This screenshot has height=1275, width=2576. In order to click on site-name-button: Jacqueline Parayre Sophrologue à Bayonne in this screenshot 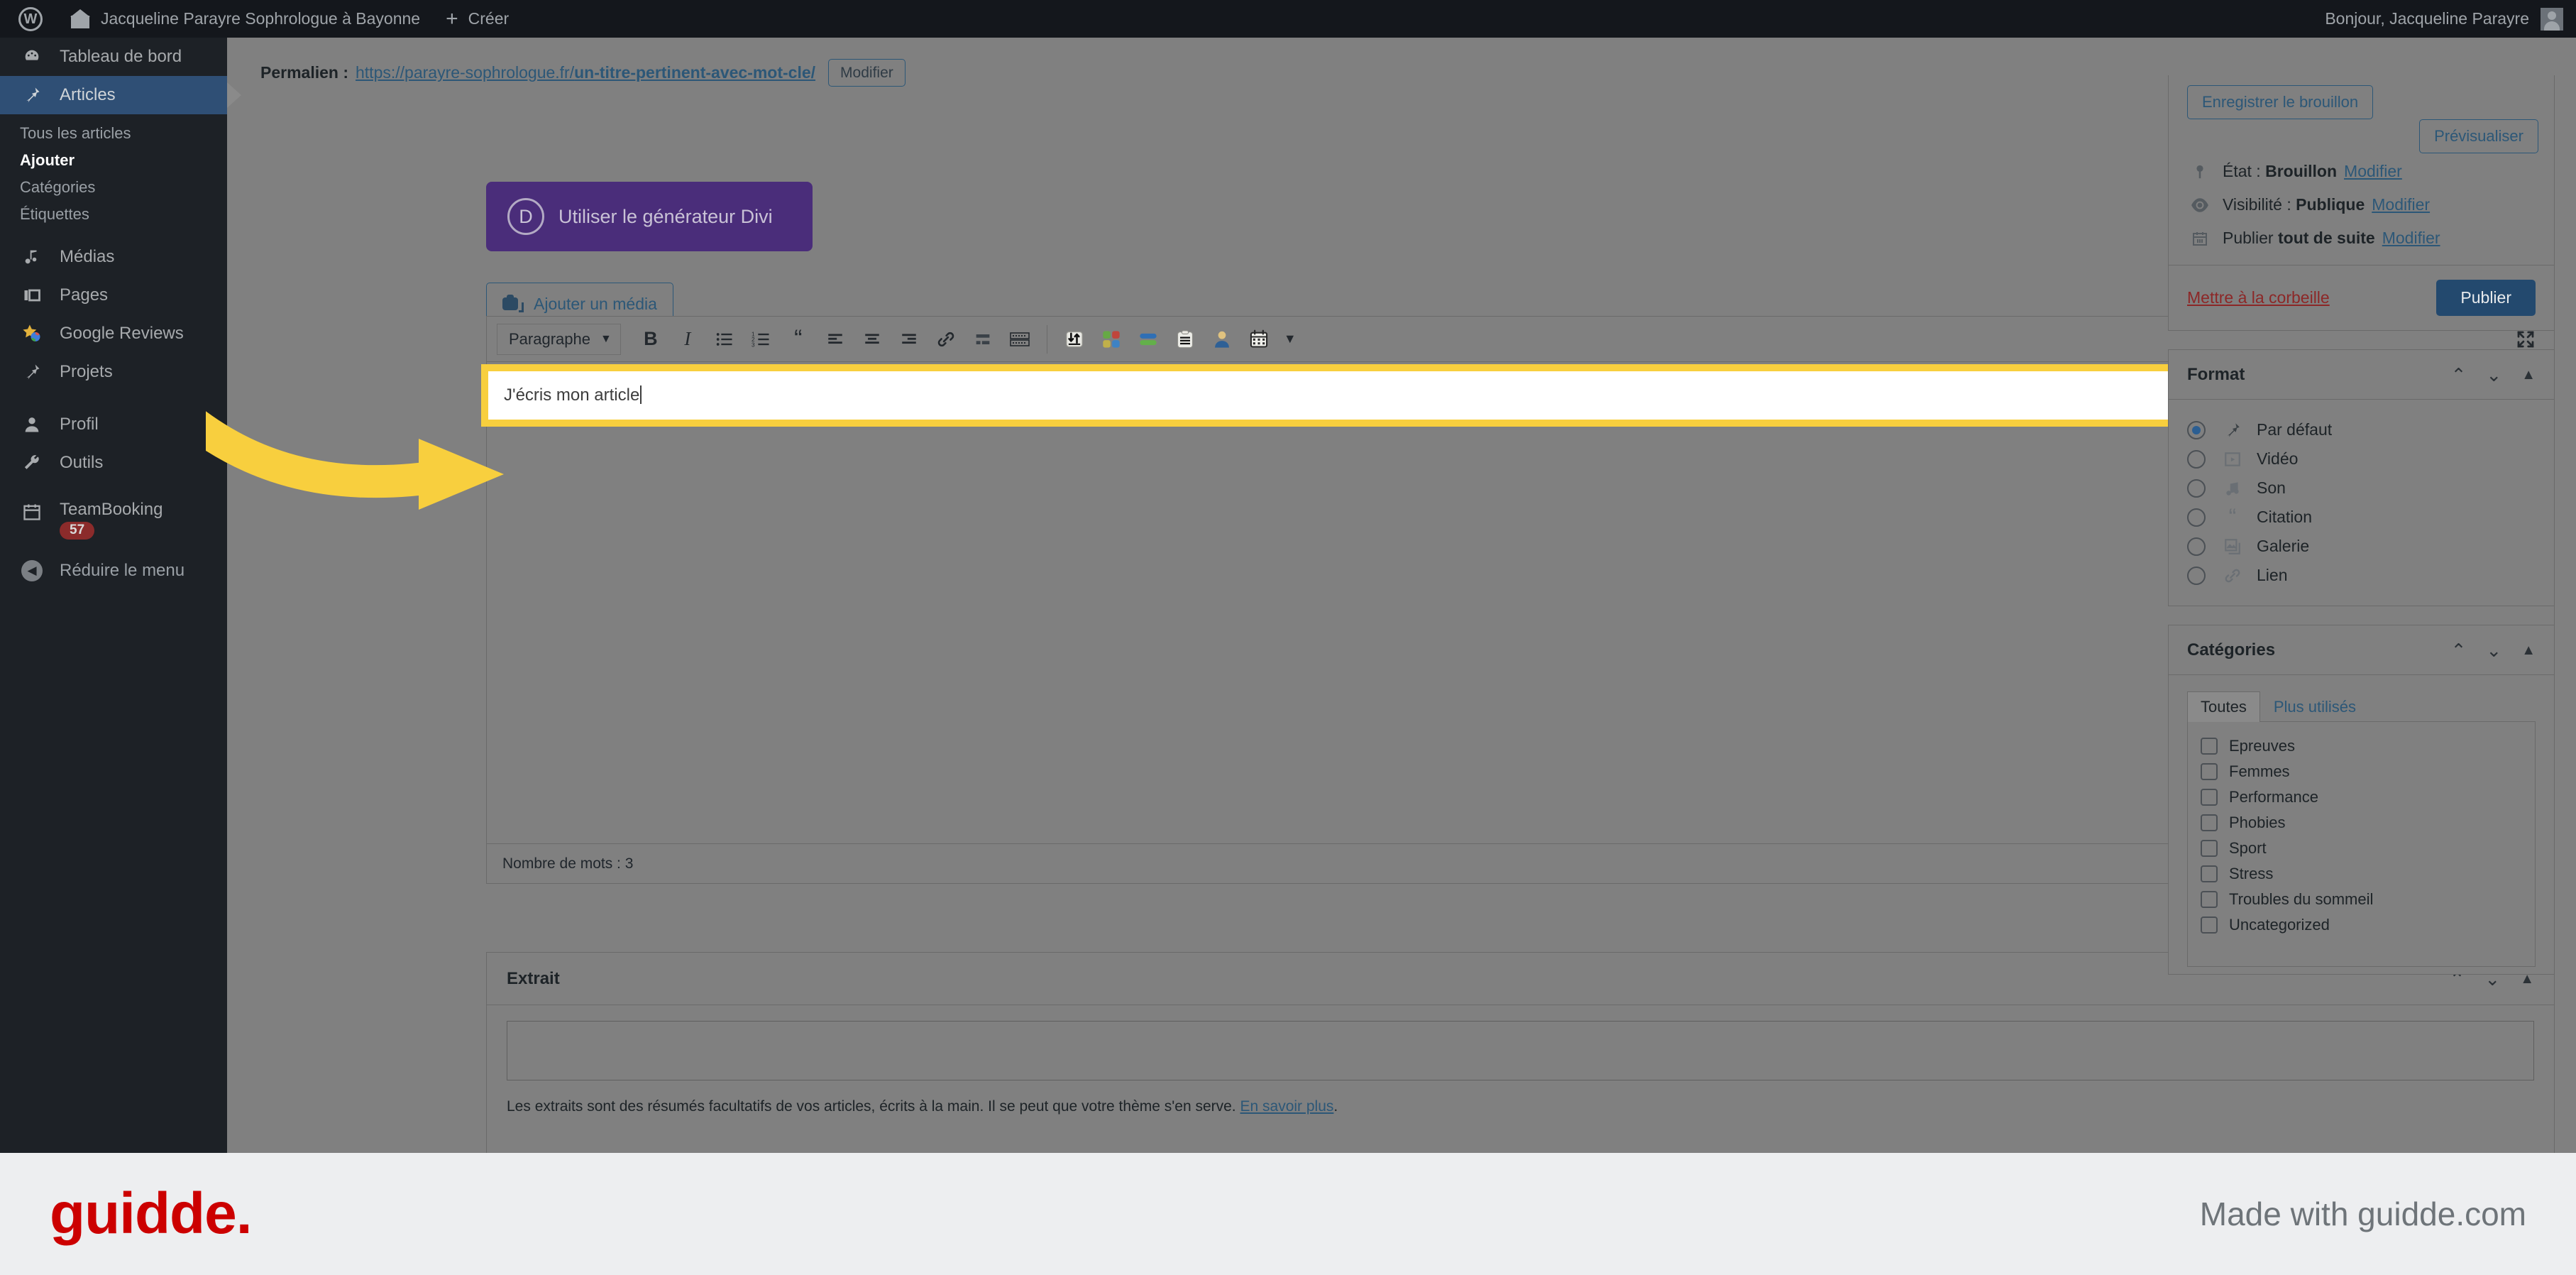, I will do `click(245, 19)`.